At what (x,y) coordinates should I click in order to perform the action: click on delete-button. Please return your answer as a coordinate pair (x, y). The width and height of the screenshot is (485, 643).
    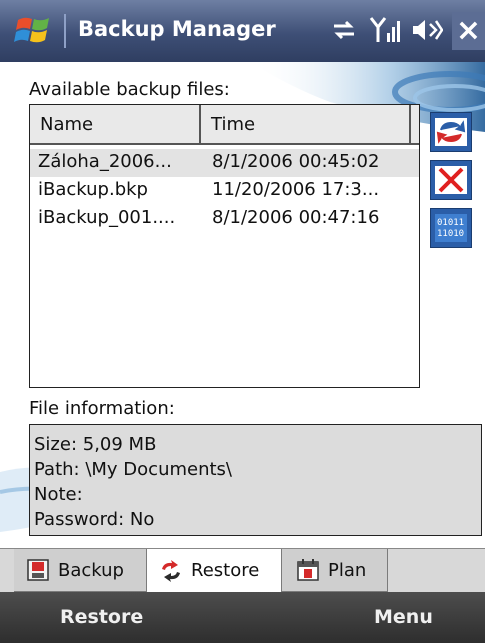
    Looking at the image, I should click on (451, 180).